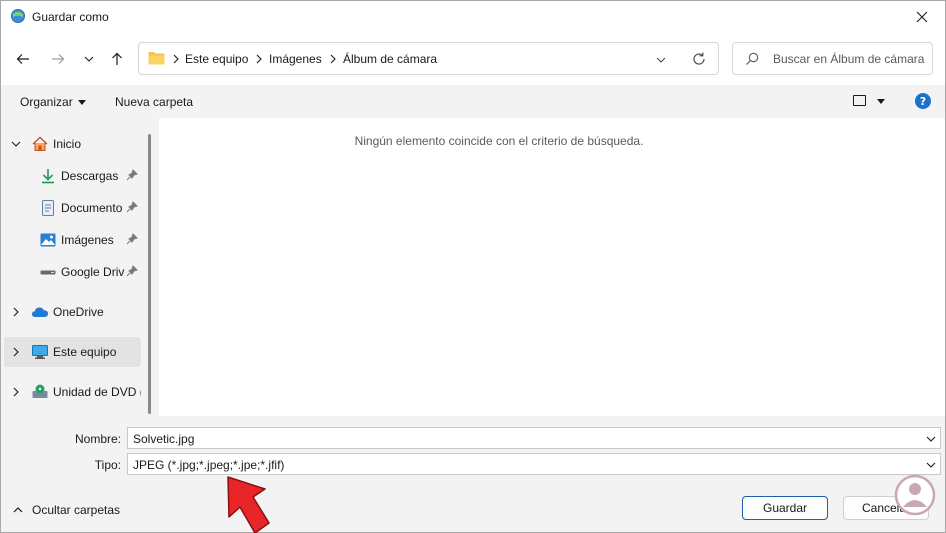 Image resolution: width=946 pixels, height=533 pixels. What do you see at coordinates (699, 59) in the screenshot?
I see `refresh-icon` at bounding box center [699, 59].